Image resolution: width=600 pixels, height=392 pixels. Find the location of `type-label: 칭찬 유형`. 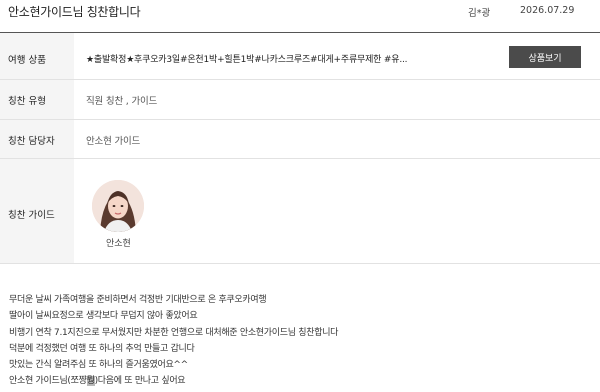

type-label: 칭찬 유형 is located at coordinates (27, 101).